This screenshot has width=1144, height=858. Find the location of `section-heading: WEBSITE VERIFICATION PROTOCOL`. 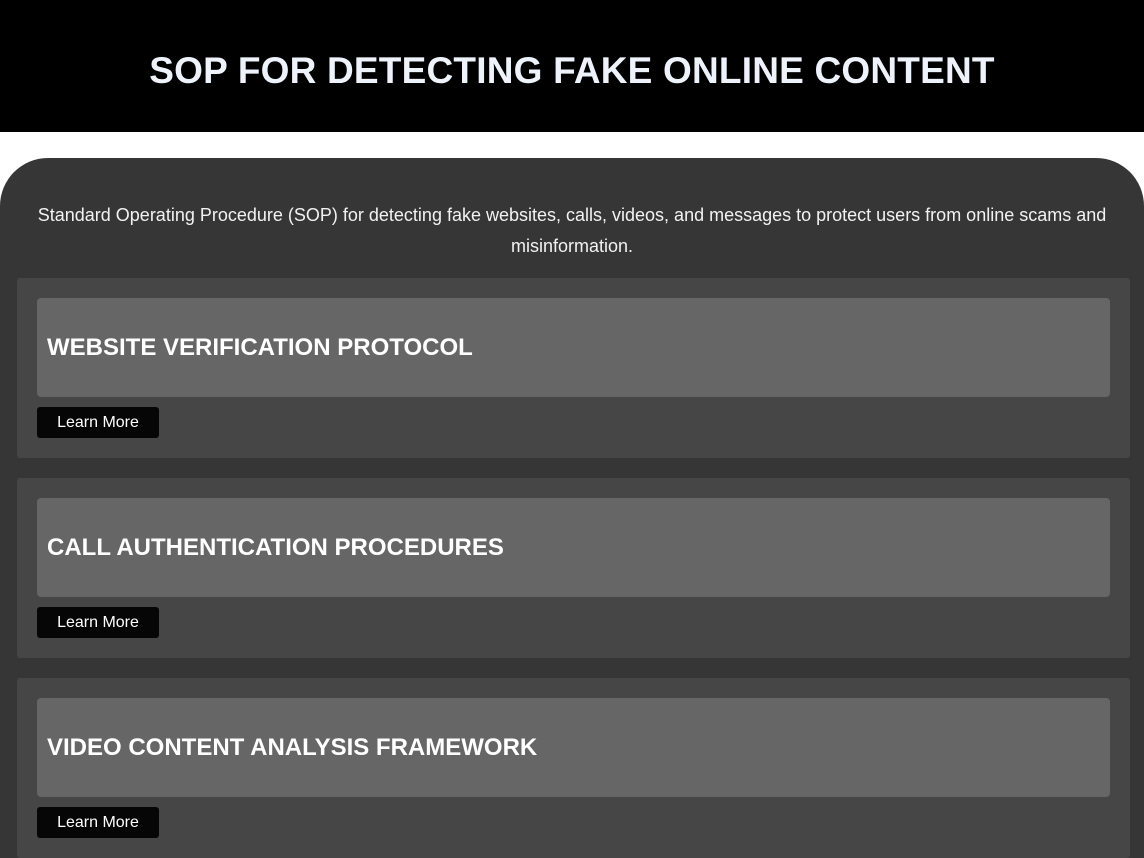

section-heading: WEBSITE VERIFICATION PROTOCOL is located at coordinates (260, 347).